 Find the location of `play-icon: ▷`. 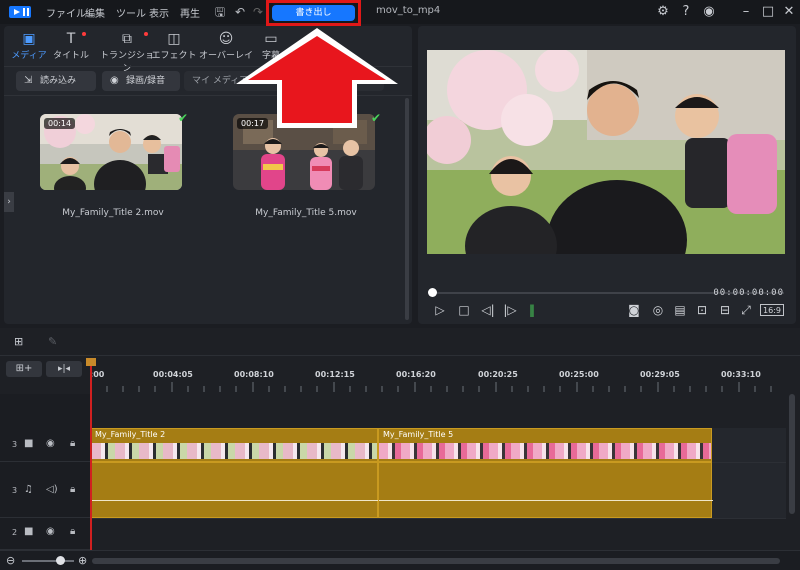

play-icon: ▷ is located at coordinates (440, 310).